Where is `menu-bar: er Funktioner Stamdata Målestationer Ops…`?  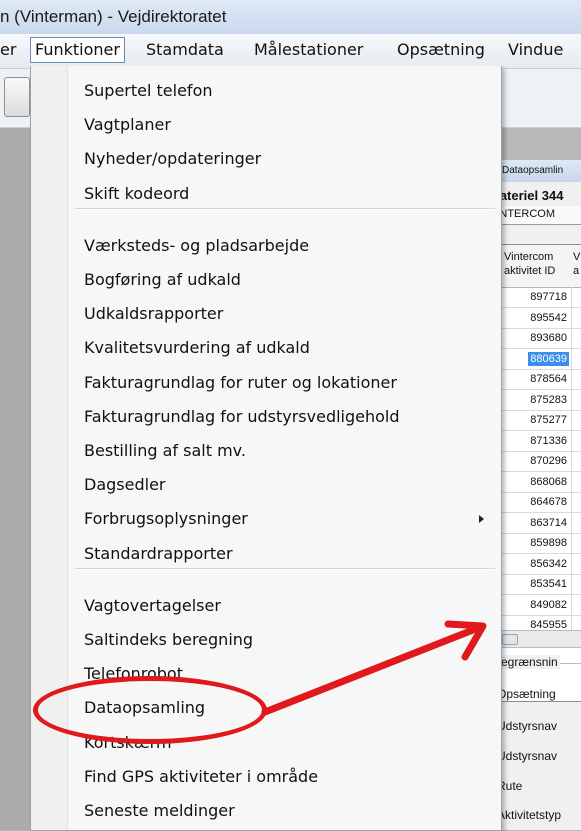
menu-bar: er Funktioner Stamdata Målestationer Ops… is located at coordinates (290, 51).